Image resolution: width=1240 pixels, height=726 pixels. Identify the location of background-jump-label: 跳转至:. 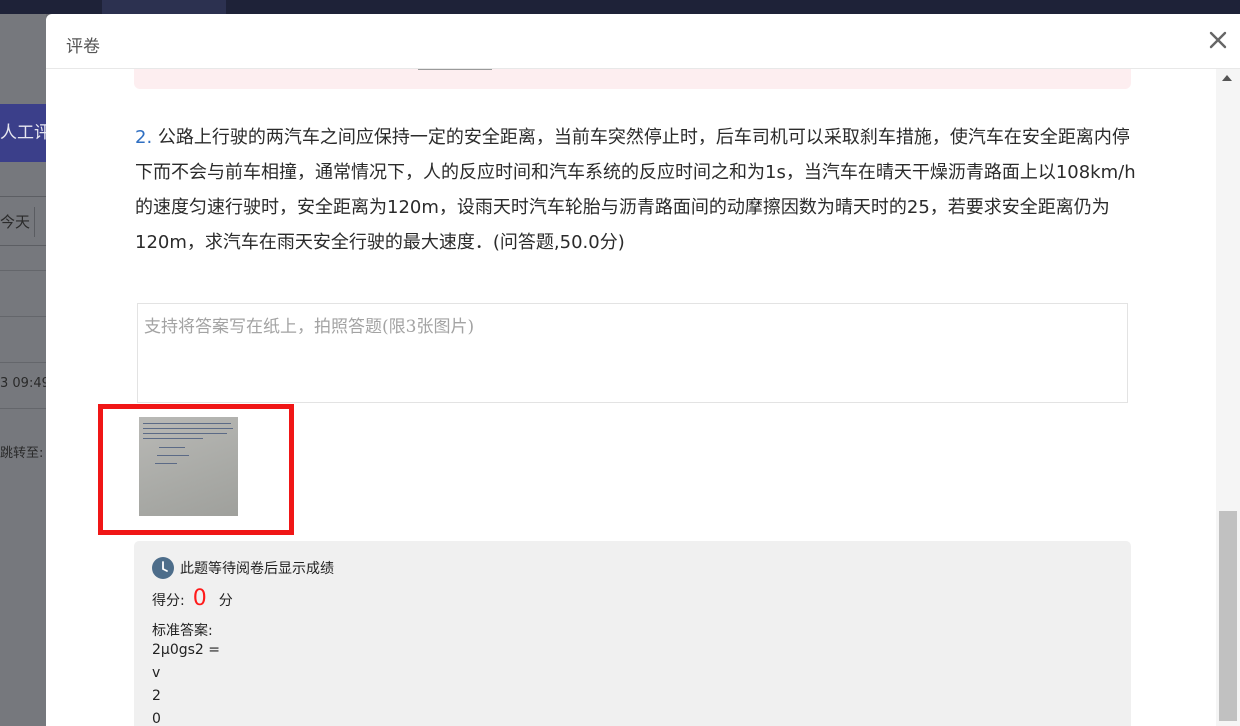
(22, 453).